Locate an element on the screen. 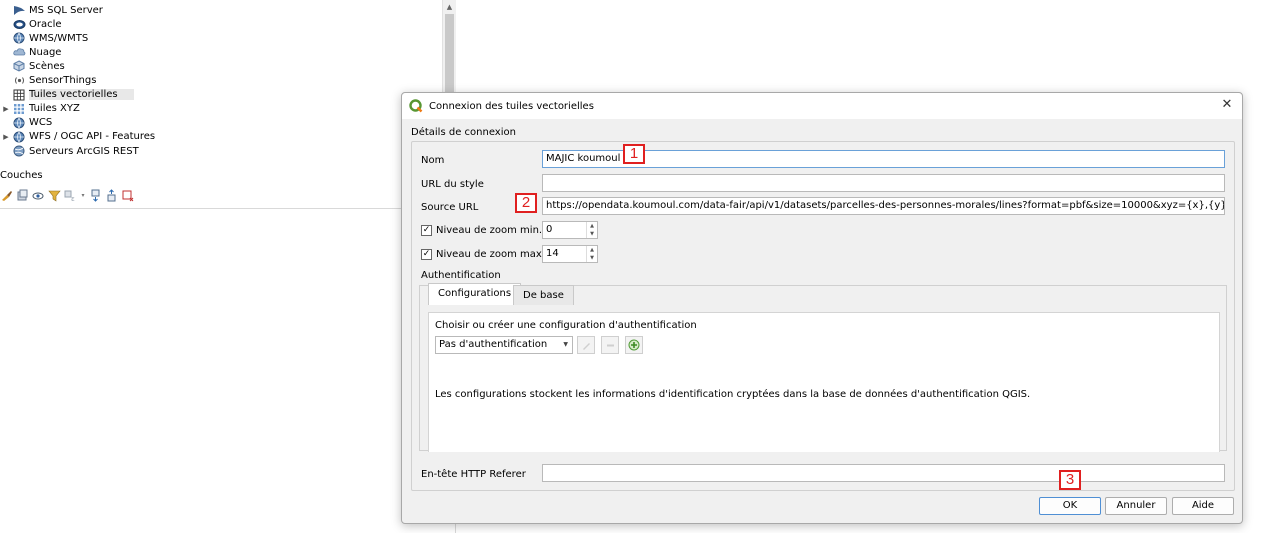 The height and width of the screenshot is (533, 1280). tab-de-base: De base is located at coordinates (543, 295).